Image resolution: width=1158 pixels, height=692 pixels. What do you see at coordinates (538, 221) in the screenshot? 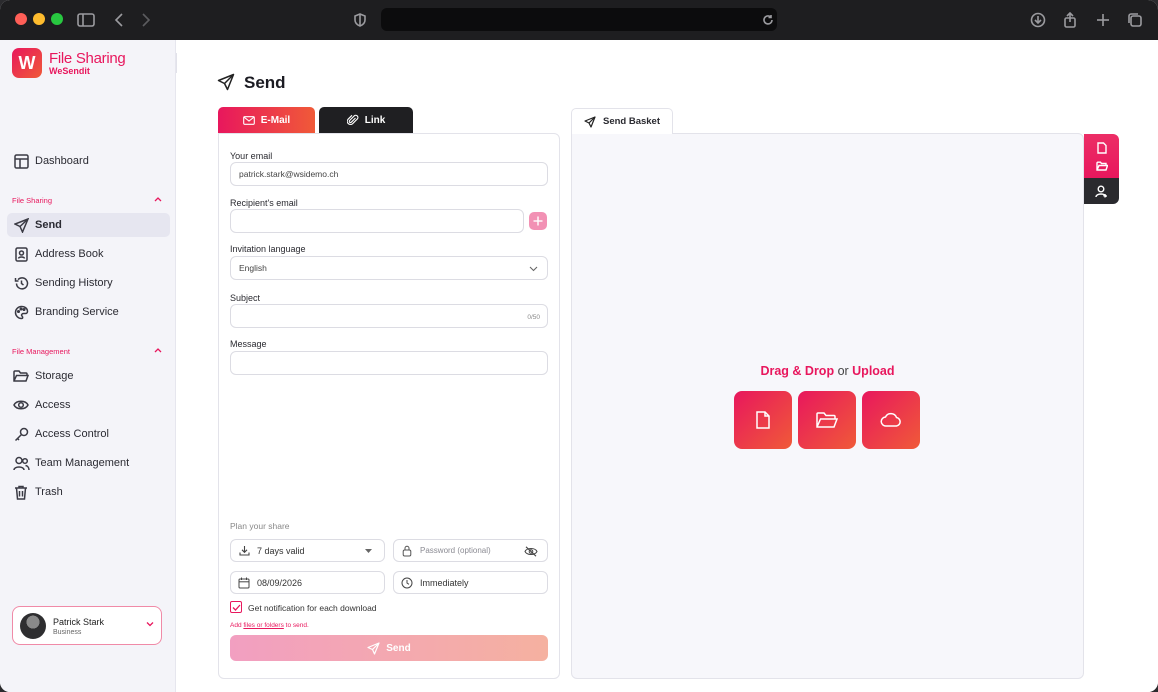
I see `add-recipient-button` at bounding box center [538, 221].